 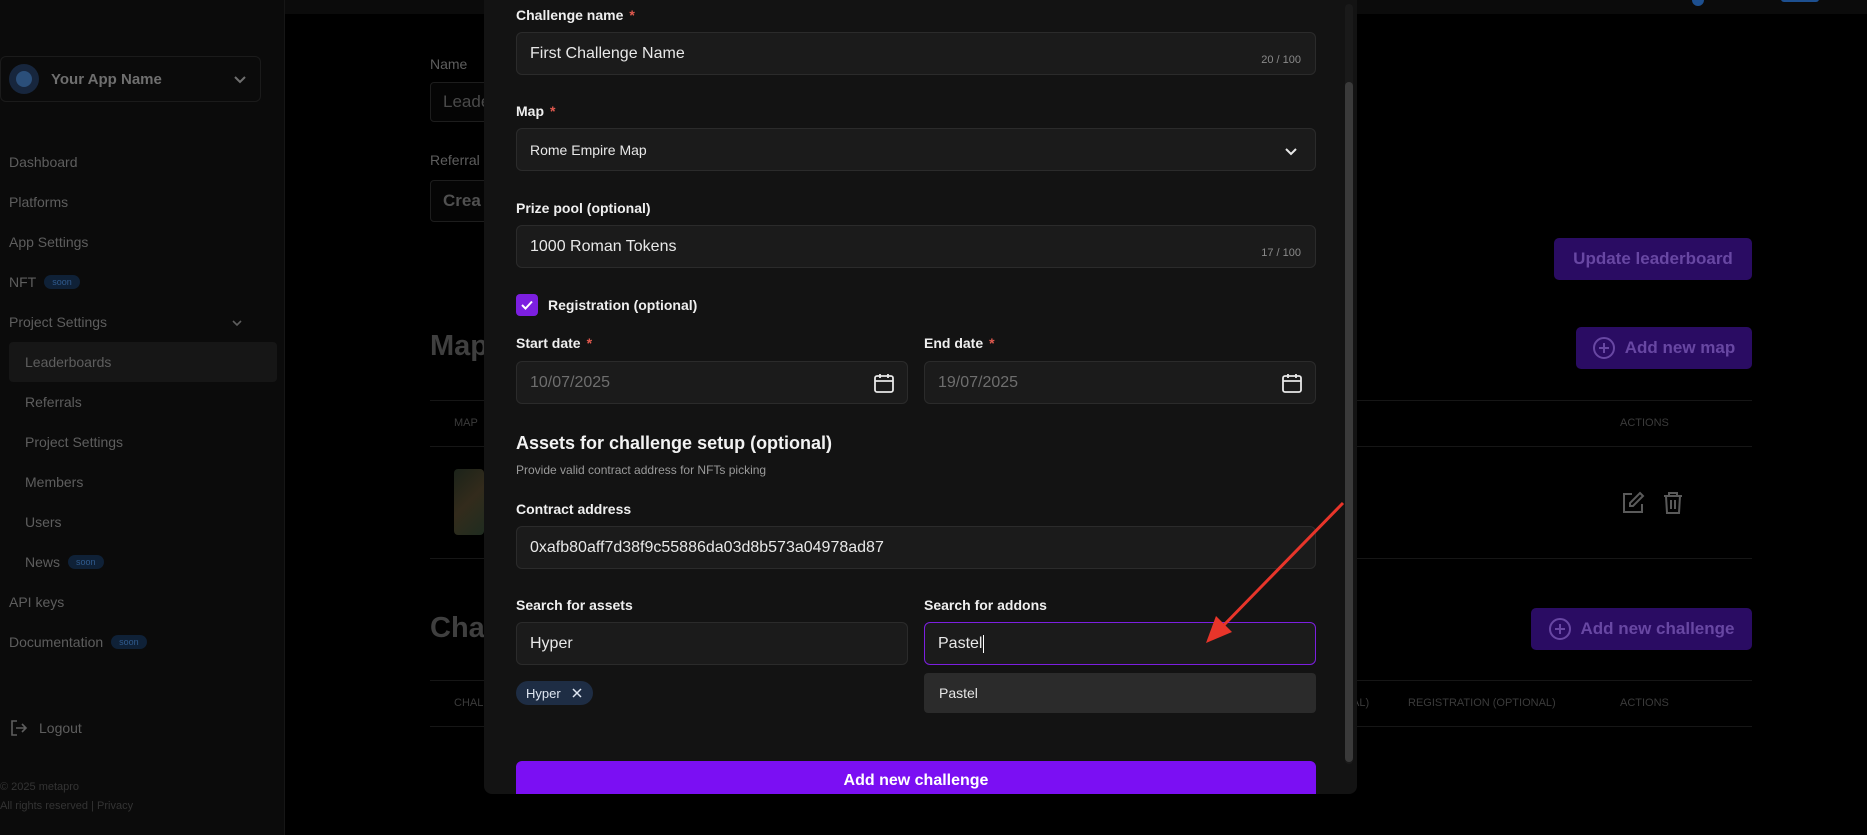 I want to click on modal-scrollbar-thumb, so click(x=1349, y=422).